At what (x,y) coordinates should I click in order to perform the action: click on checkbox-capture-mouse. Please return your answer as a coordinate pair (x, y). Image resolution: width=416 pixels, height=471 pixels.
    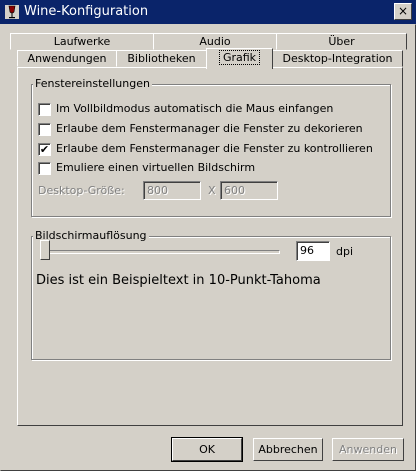
    Looking at the image, I should click on (44, 109).